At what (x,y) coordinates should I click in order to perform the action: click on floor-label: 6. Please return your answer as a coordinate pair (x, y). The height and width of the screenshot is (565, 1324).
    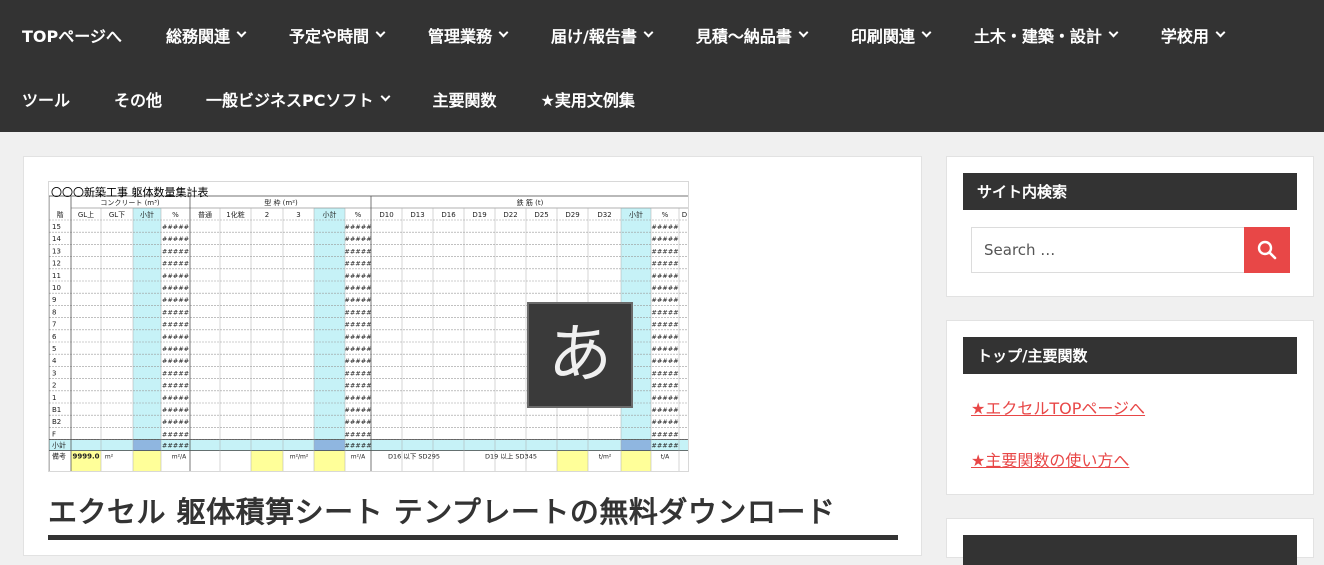
    Looking at the image, I should click on (54, 337).